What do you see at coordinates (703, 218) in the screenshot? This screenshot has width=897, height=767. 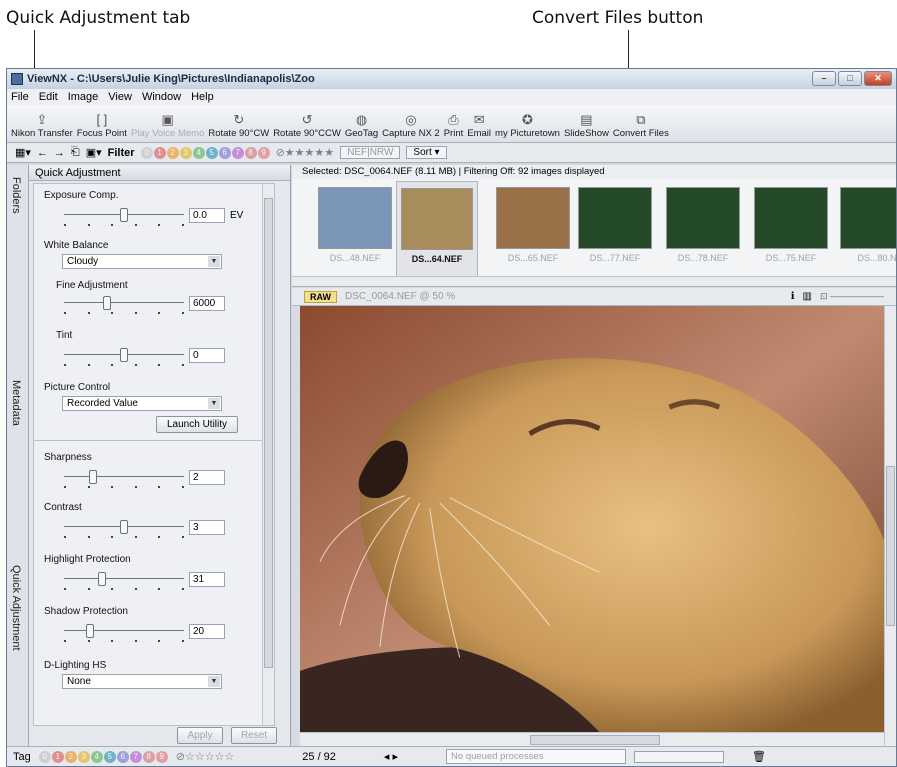 I see `thumbnail-image` at bounding box center [703, 218].